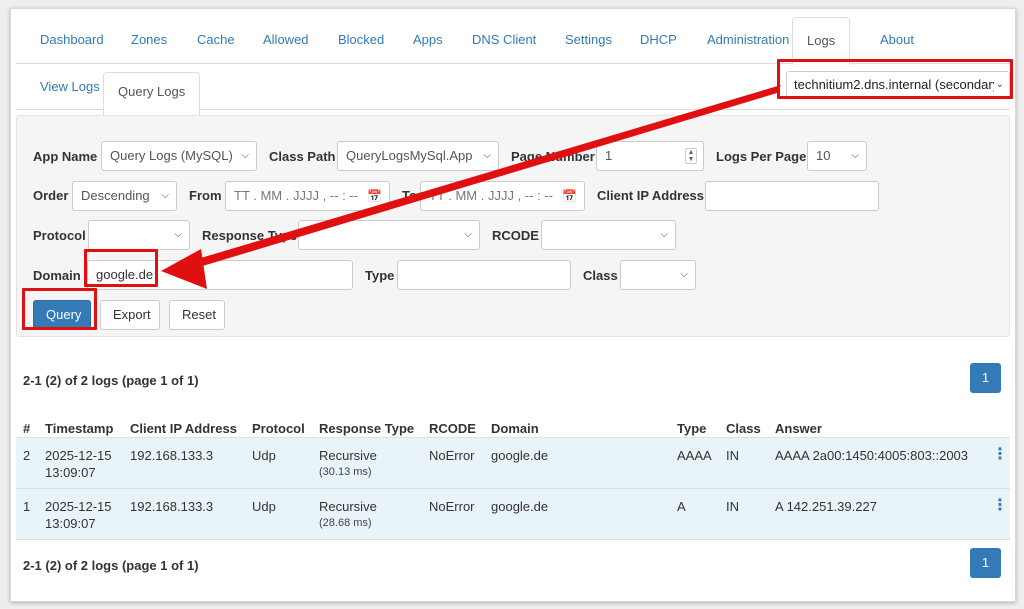  I want to click on type-input, so click(484, 275).